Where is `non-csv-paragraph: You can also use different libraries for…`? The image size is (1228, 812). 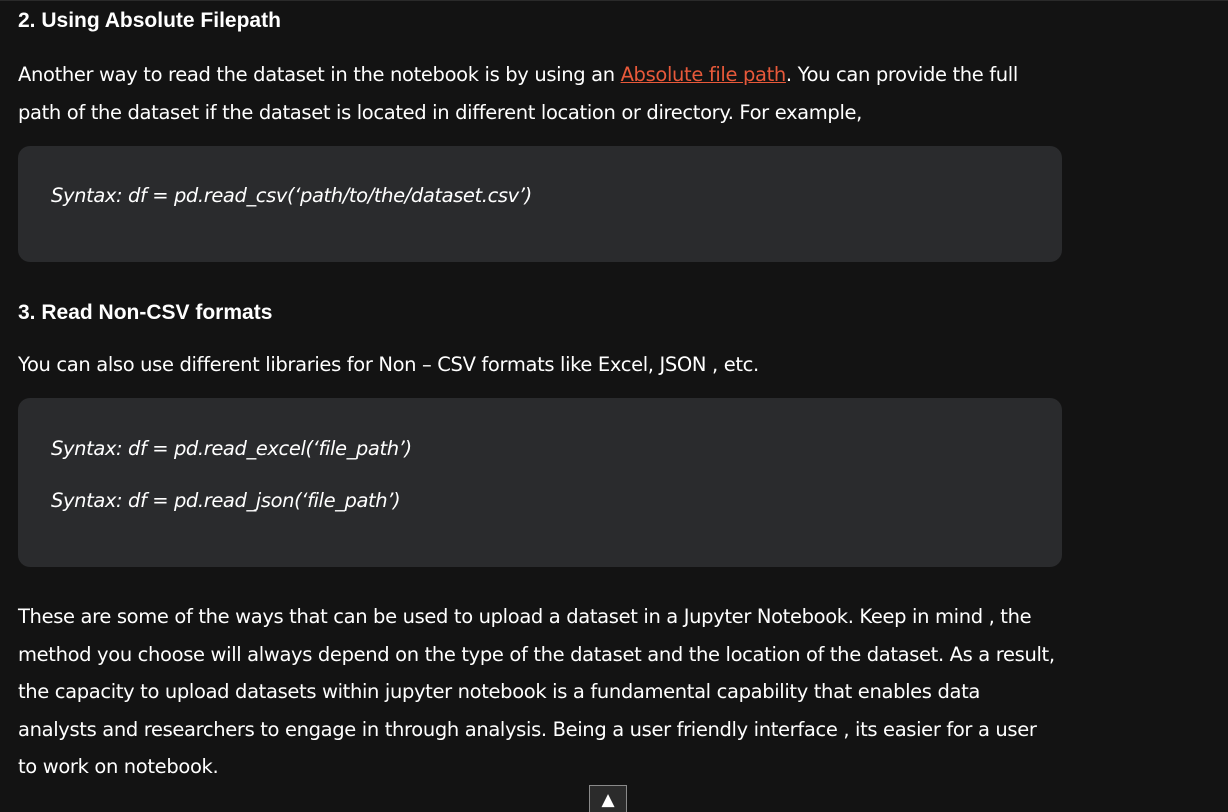
non-csv-paragraph: You can also use different libraries for… is located at coordinates (388, 364).